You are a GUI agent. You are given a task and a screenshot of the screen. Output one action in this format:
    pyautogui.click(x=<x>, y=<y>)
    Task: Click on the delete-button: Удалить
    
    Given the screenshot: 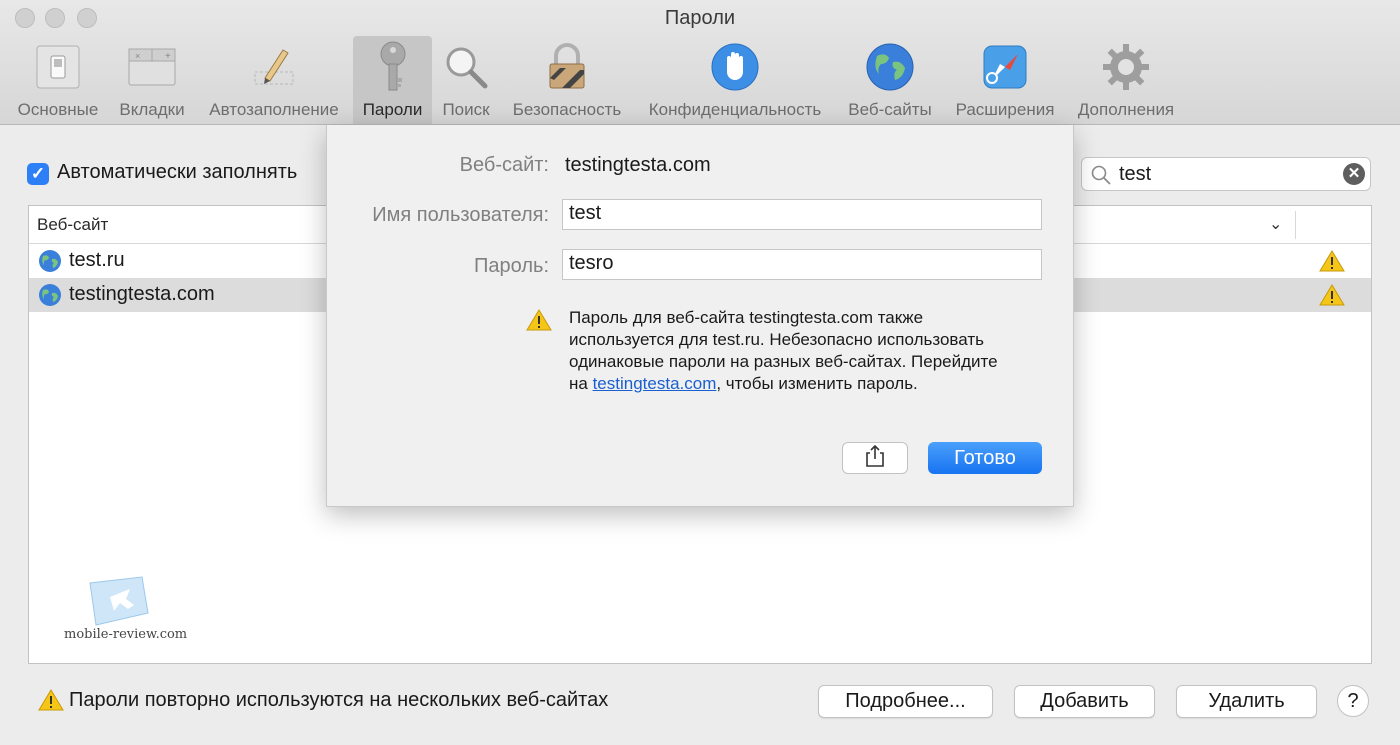 What is the action you would take?
    pyautogui.click(x=1246, y=701)
    